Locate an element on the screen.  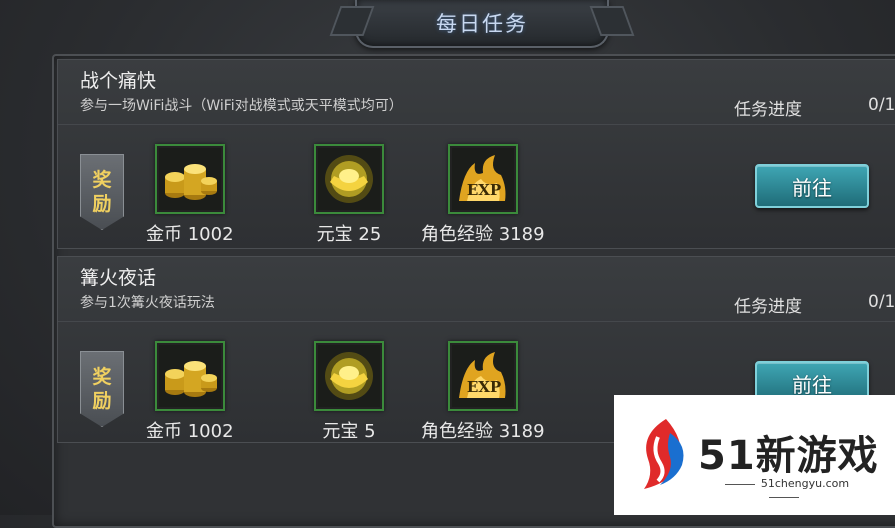
task-description: 参与1次篝火夜话玩法 is located at coordinates (147, 303).